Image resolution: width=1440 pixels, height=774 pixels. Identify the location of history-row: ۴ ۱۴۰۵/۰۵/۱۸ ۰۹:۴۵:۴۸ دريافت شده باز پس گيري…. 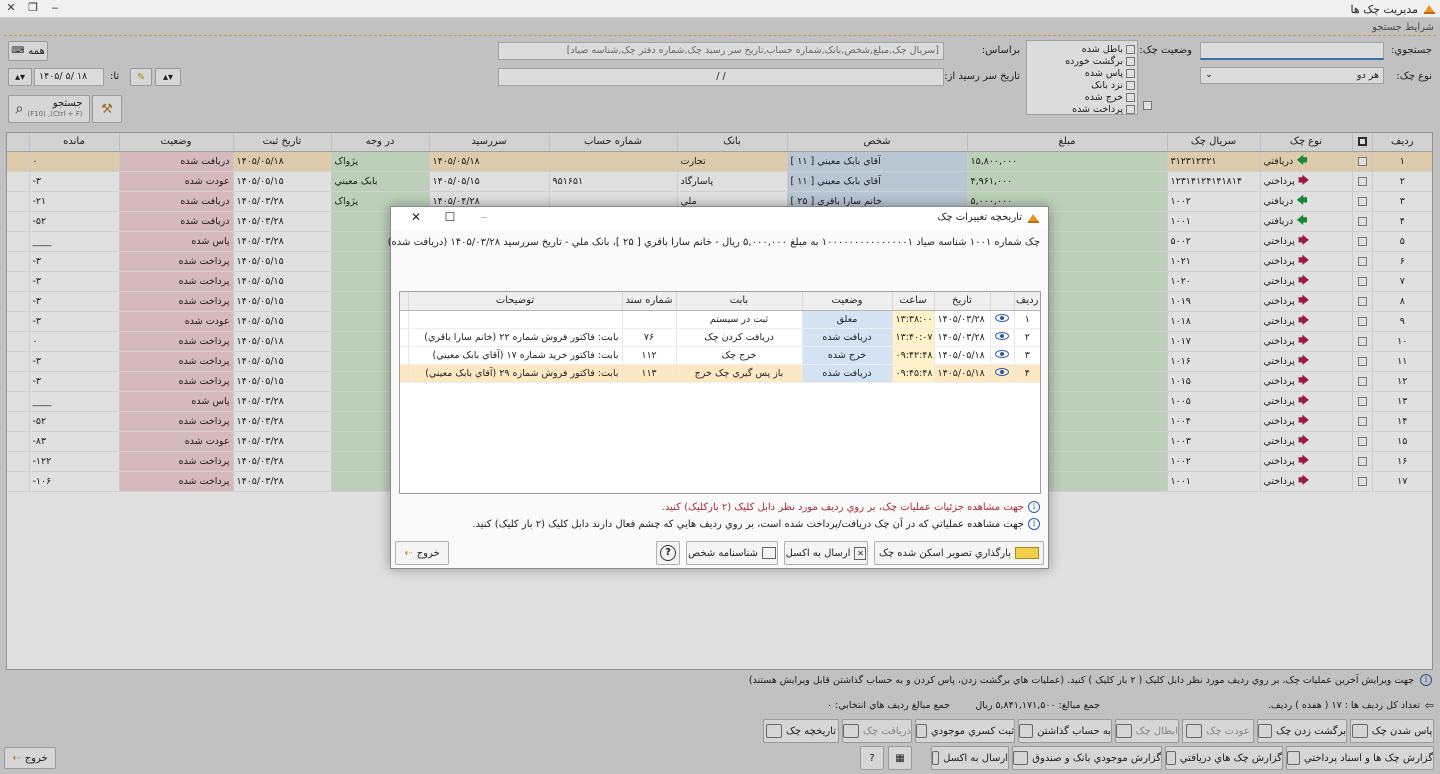
(720, 373).